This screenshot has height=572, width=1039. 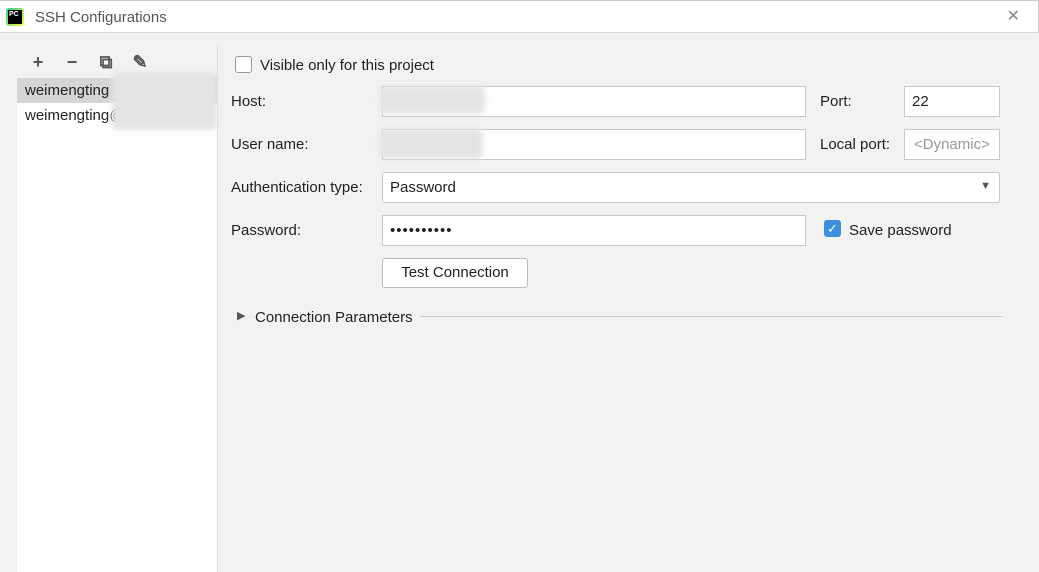 What do you see at coordinates (297, 187) in the screenshot?
I see `auth-type-label: Authentication type:` at bounding box center [297, 187].